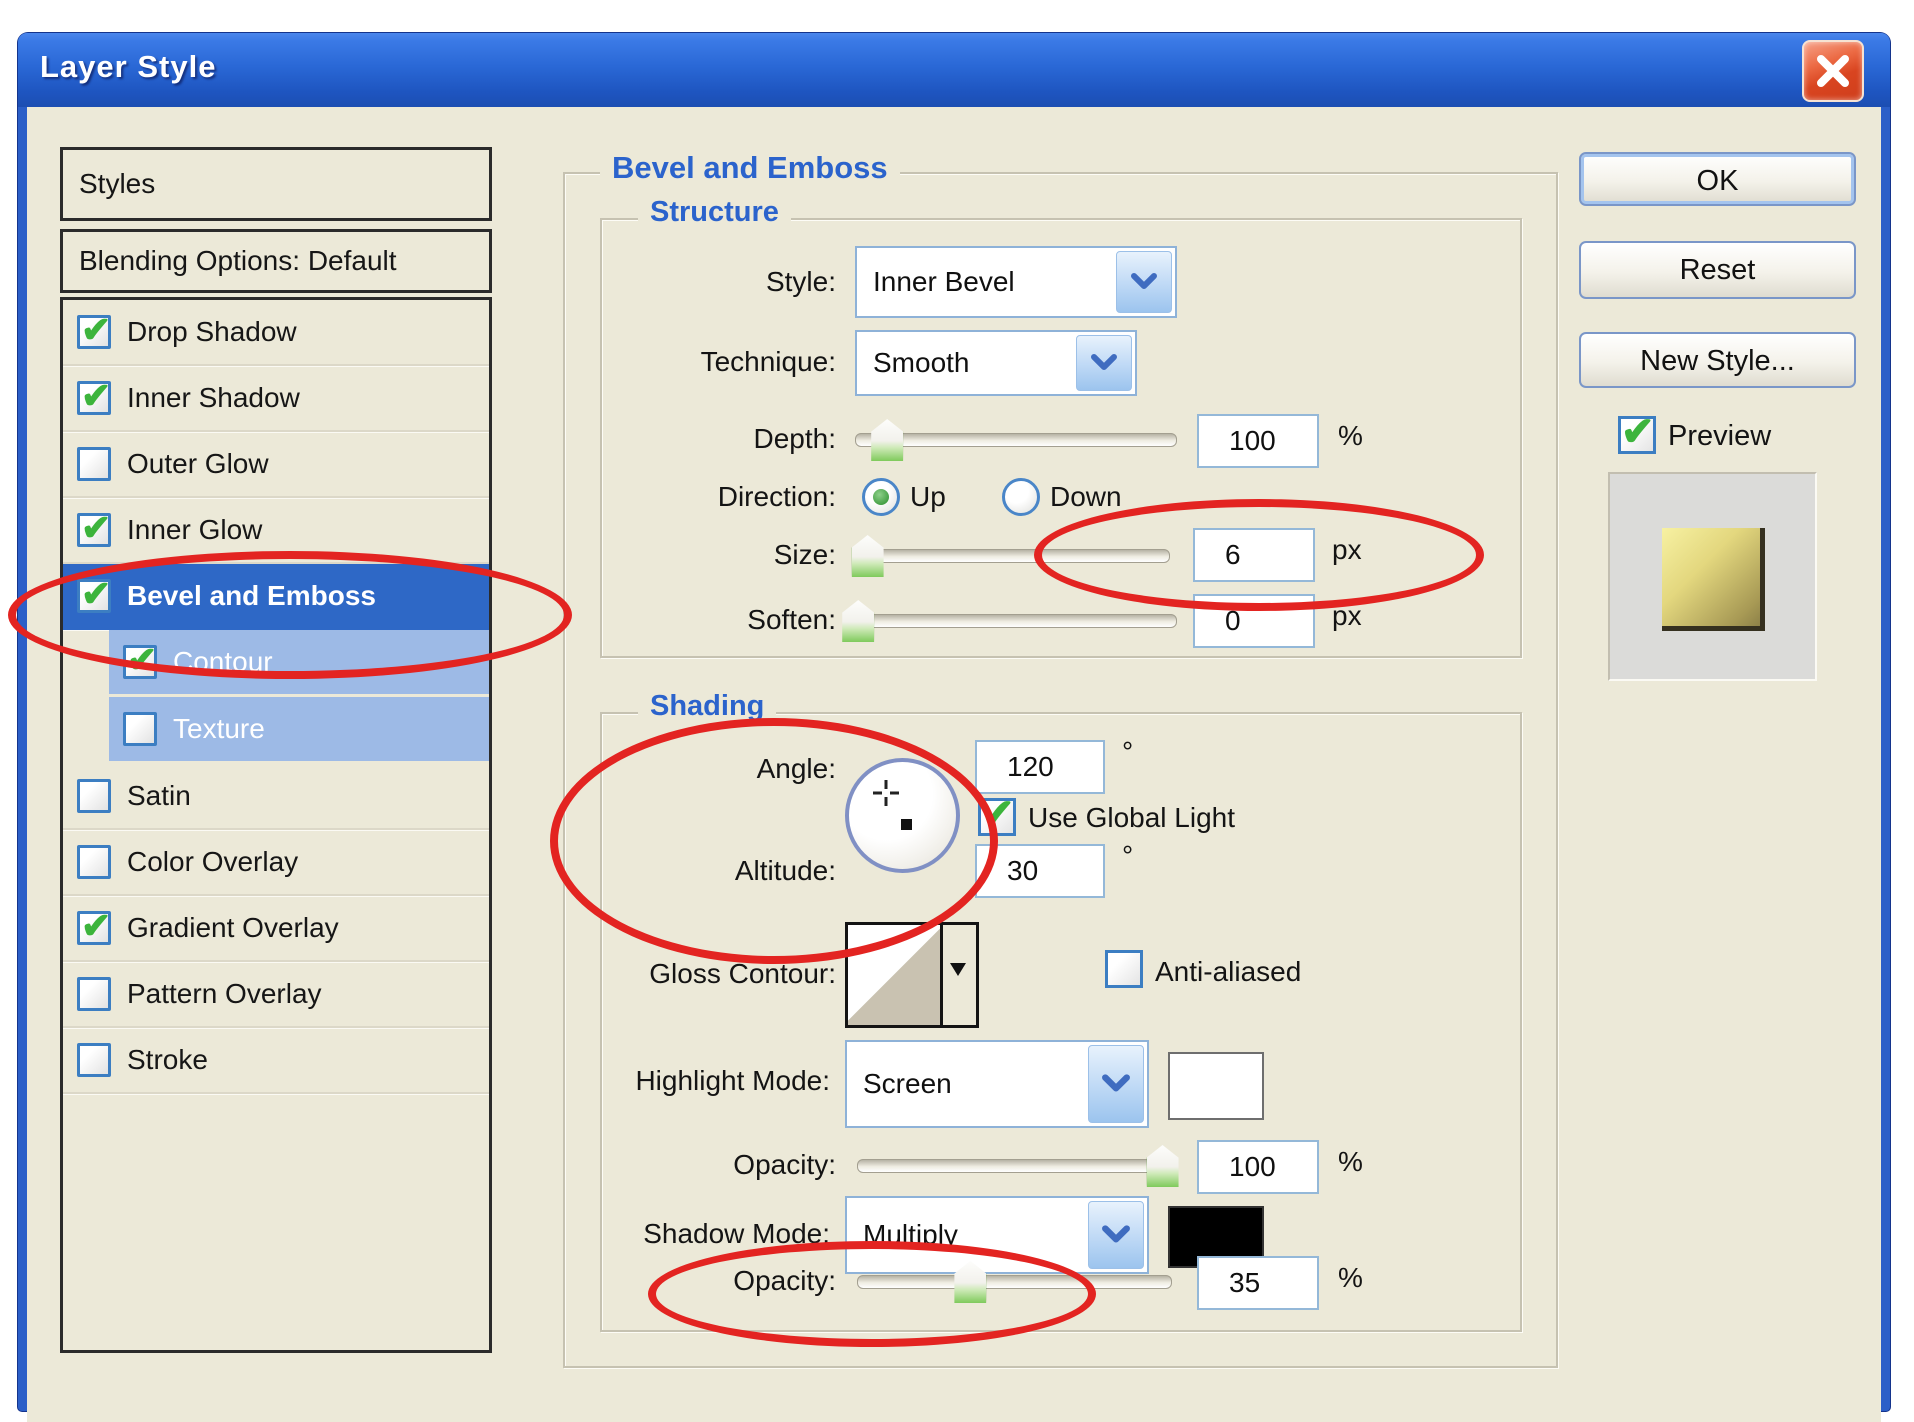  What do you see at coordinates (894, 975) in the screenshot?
I see `gloss-contour-thumbnail` at bounding box center [894, 975].